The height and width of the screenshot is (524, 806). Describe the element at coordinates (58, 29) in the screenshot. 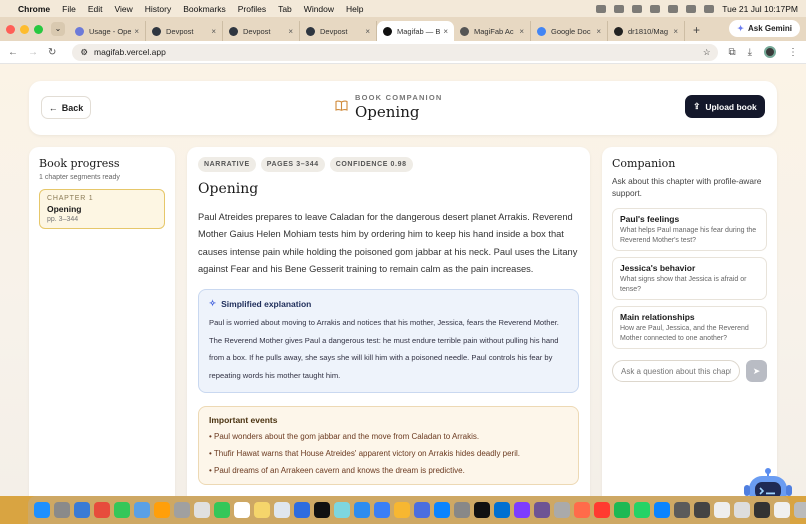

I see `tab-search-button: ⌄` at that location.